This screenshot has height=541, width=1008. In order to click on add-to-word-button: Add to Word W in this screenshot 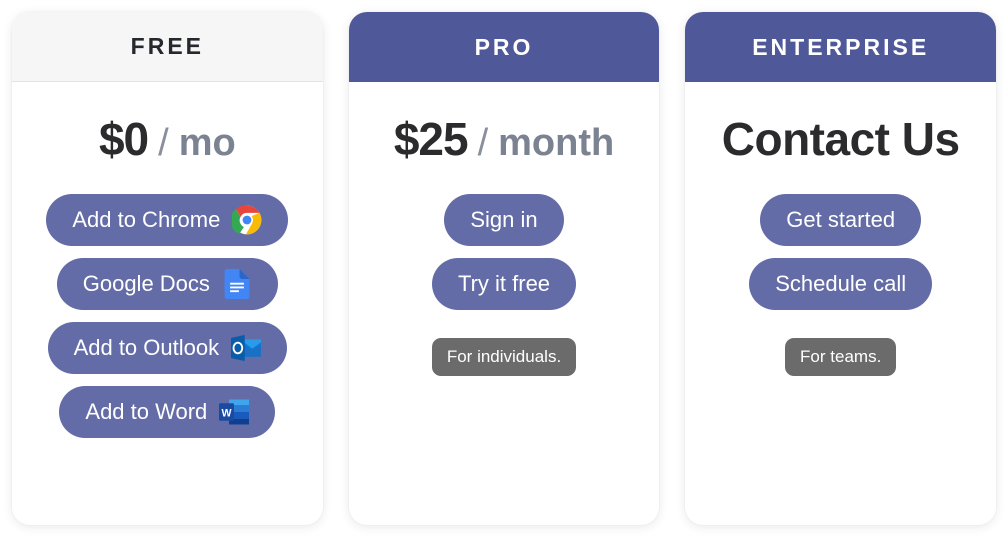, I will do `click(167, 412)`.